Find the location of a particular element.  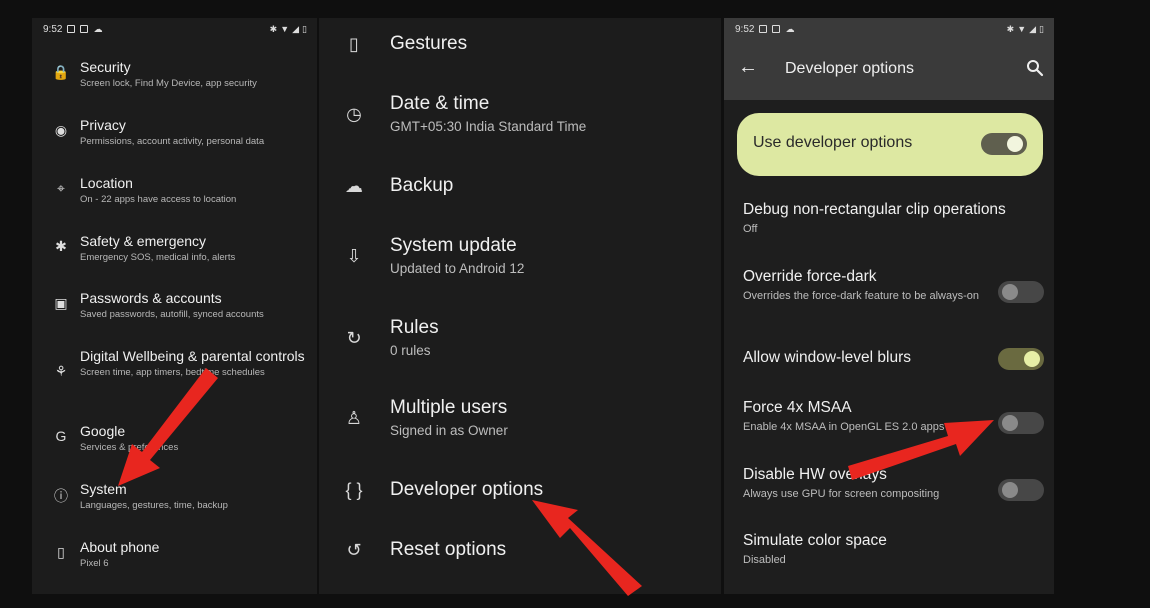

dev-option-debug-non-rectangular-clip-operations: Debug non-rectangular clip operations Off is located at coordinates (893, 218).